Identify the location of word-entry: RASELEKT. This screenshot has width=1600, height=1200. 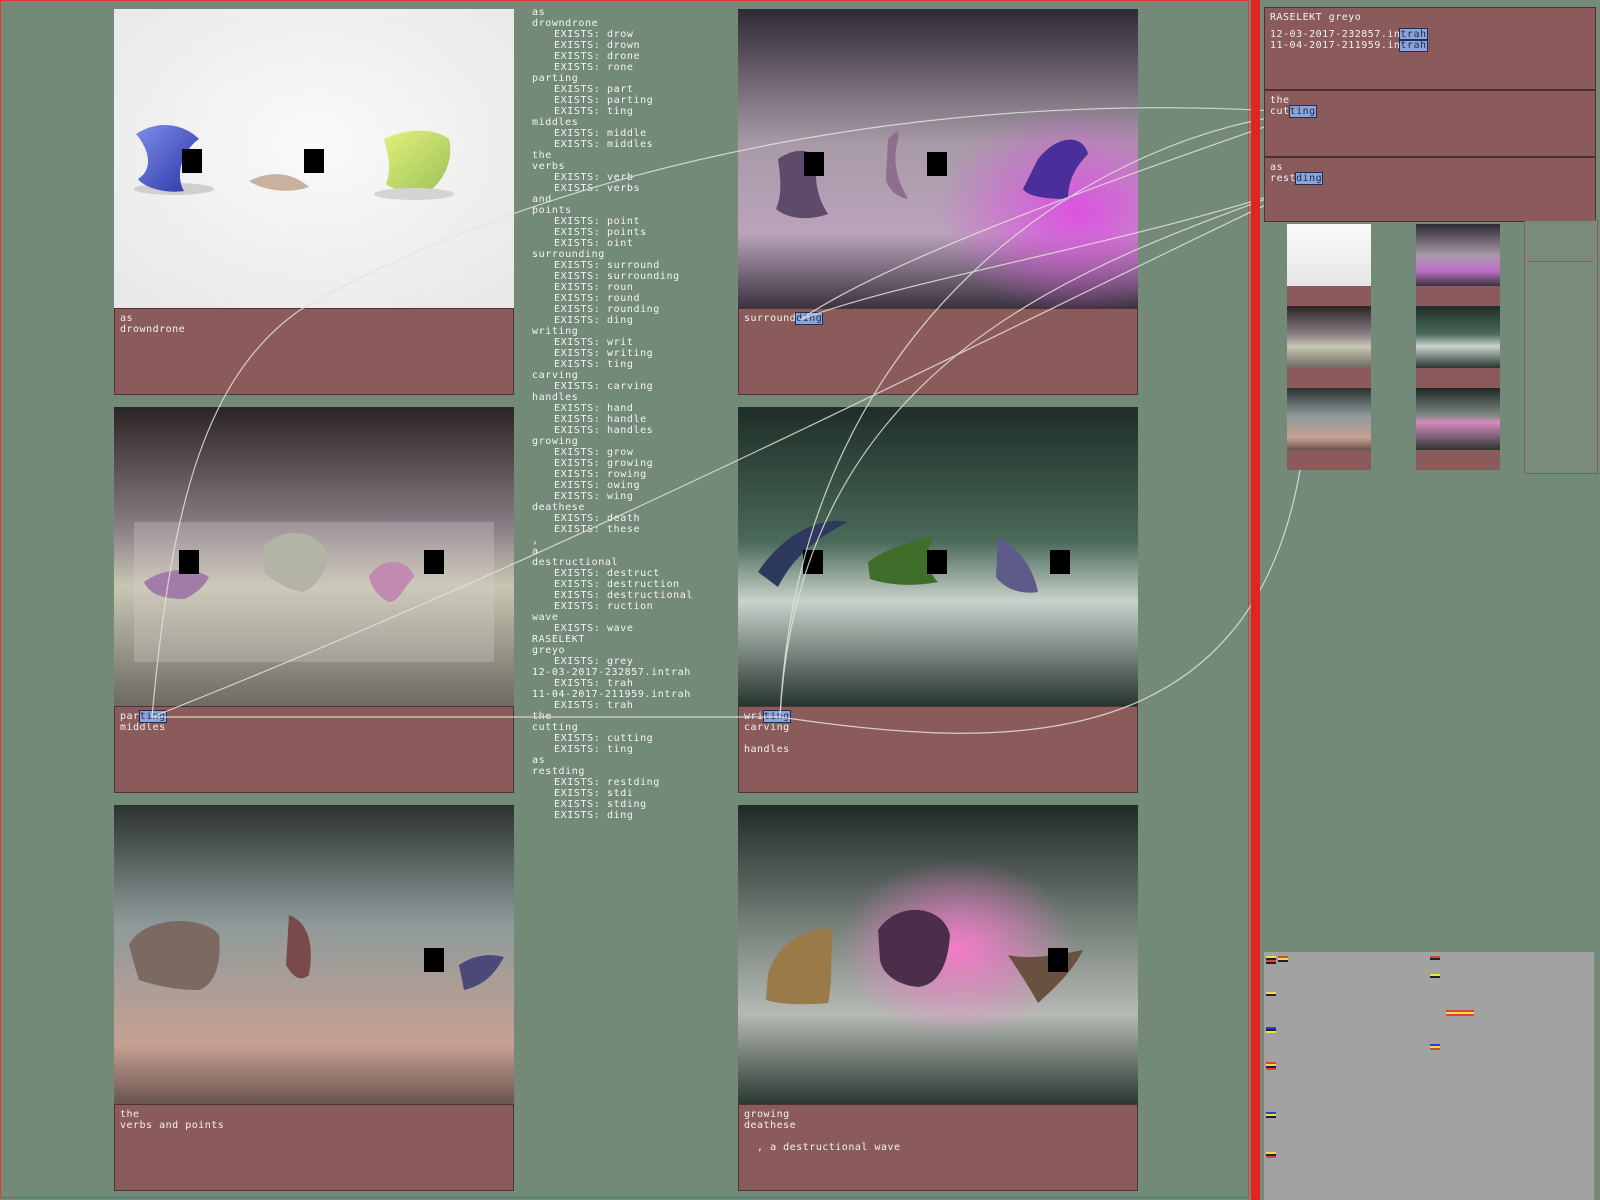
(558, 639).